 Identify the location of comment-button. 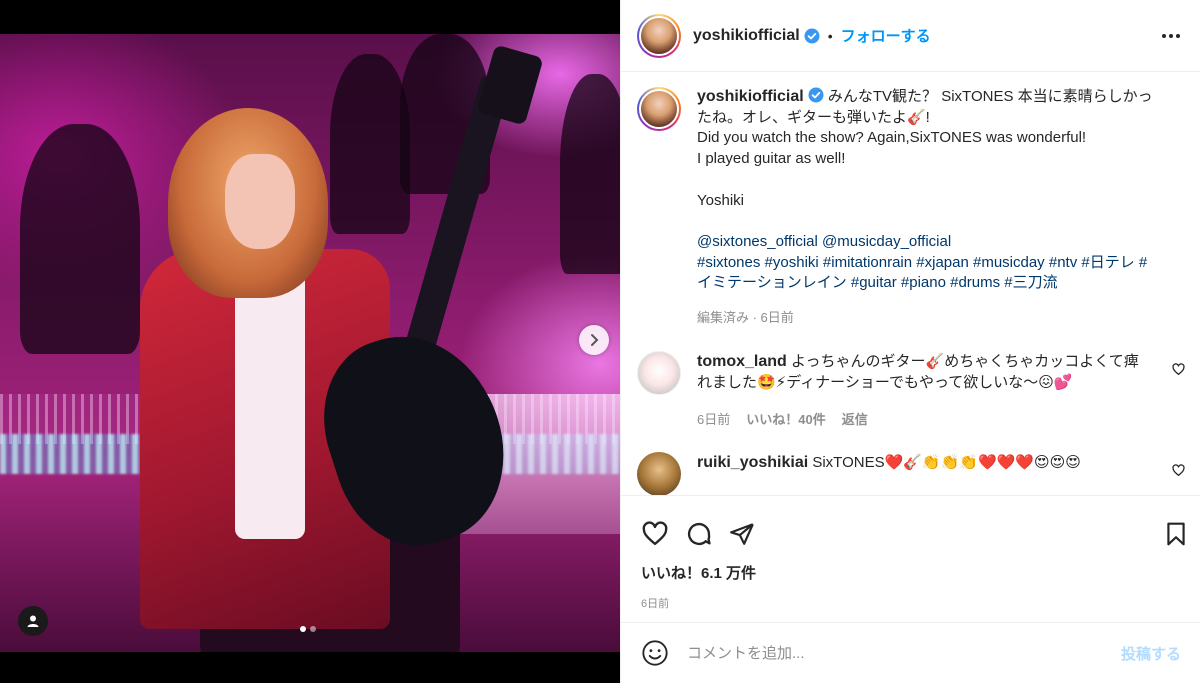
(699, 534).